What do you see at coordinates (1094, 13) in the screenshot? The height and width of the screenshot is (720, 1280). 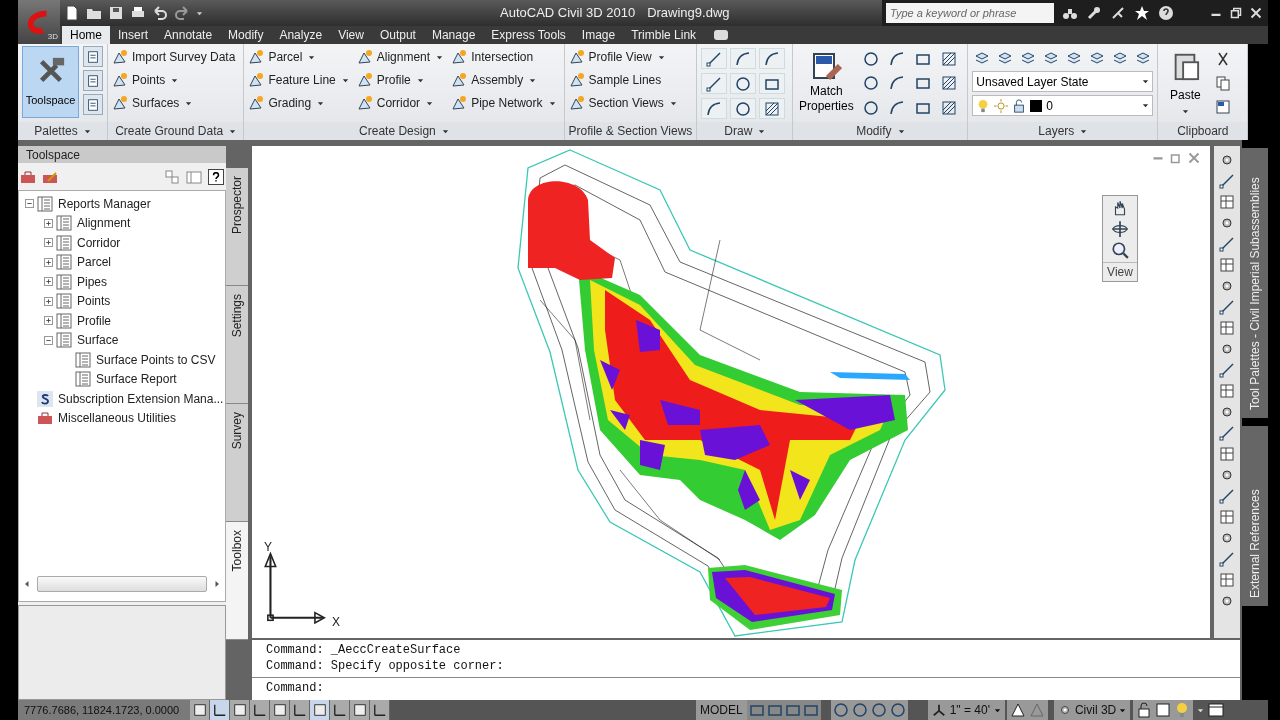 I see `wrench-icon` at bounding box center [1094, 13].